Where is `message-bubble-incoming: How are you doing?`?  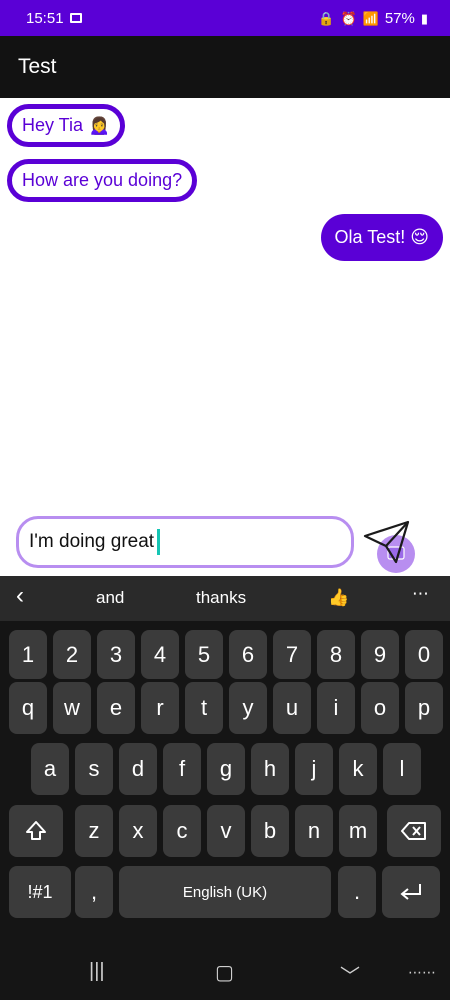
message-bubble-incoming: How are you doing? is located at coordinates (102, 180).